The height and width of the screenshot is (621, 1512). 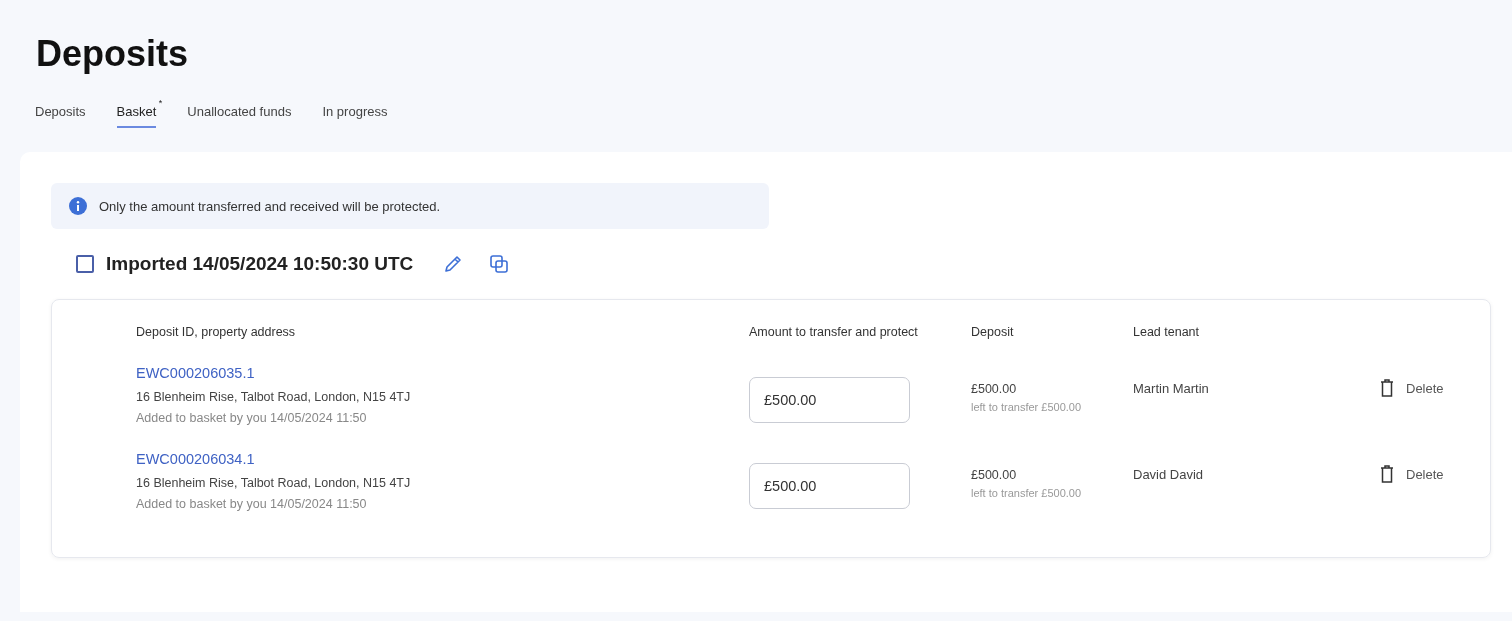 I want to click on column-header: Deposit, so click(x=993, y=333).